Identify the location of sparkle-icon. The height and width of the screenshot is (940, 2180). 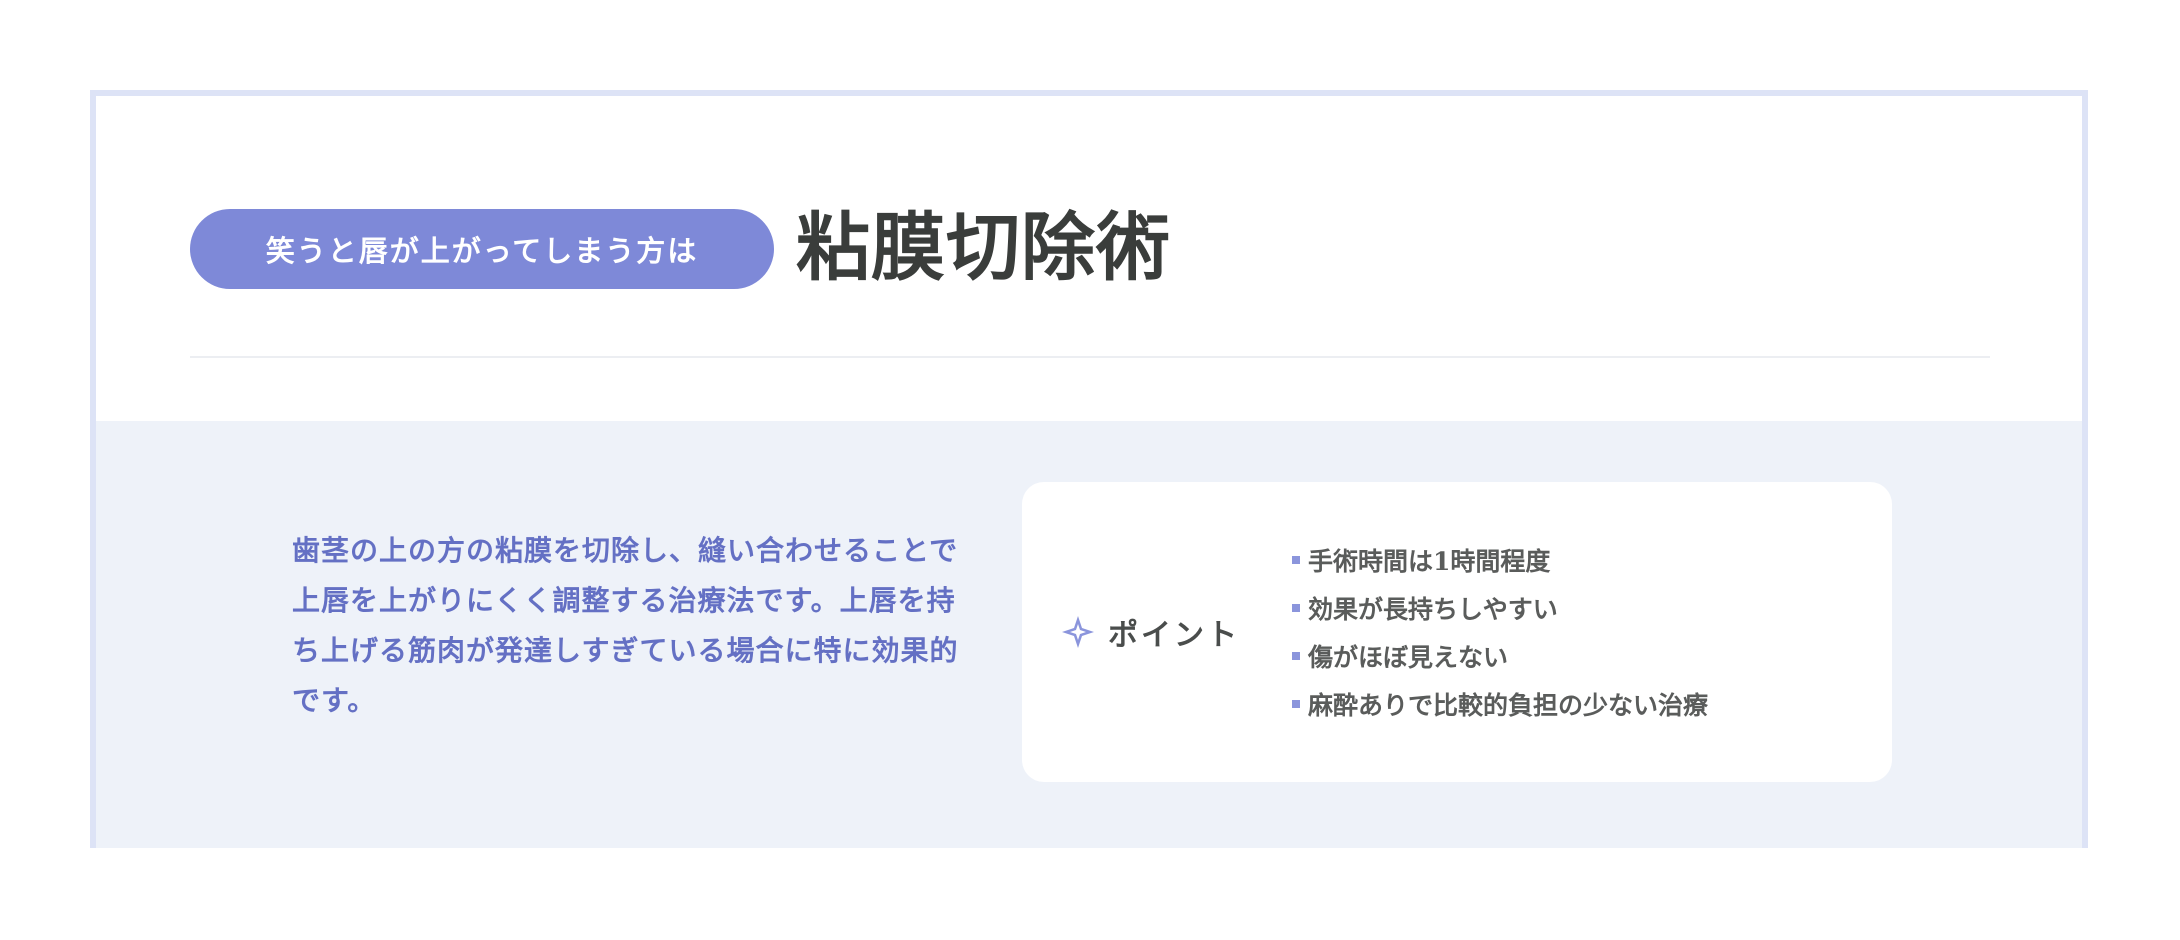
(1078, 632).